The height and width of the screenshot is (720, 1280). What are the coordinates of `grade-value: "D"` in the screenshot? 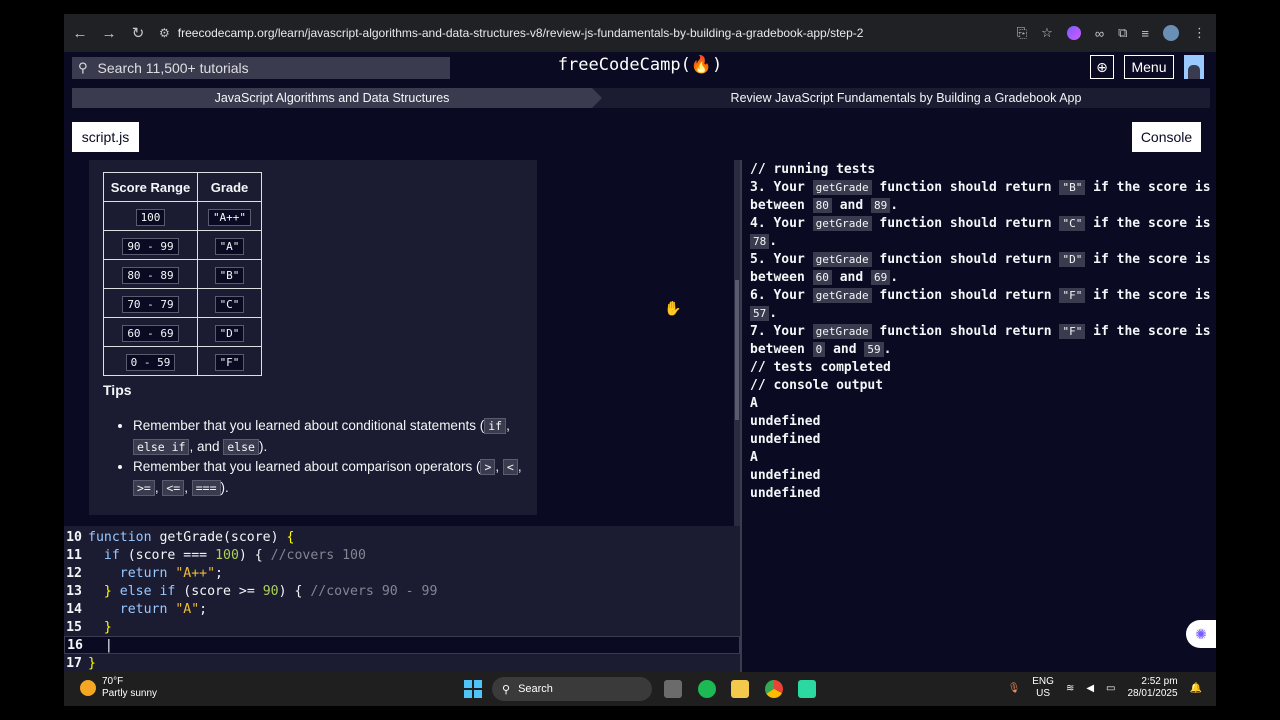 It's located at (229, 333).